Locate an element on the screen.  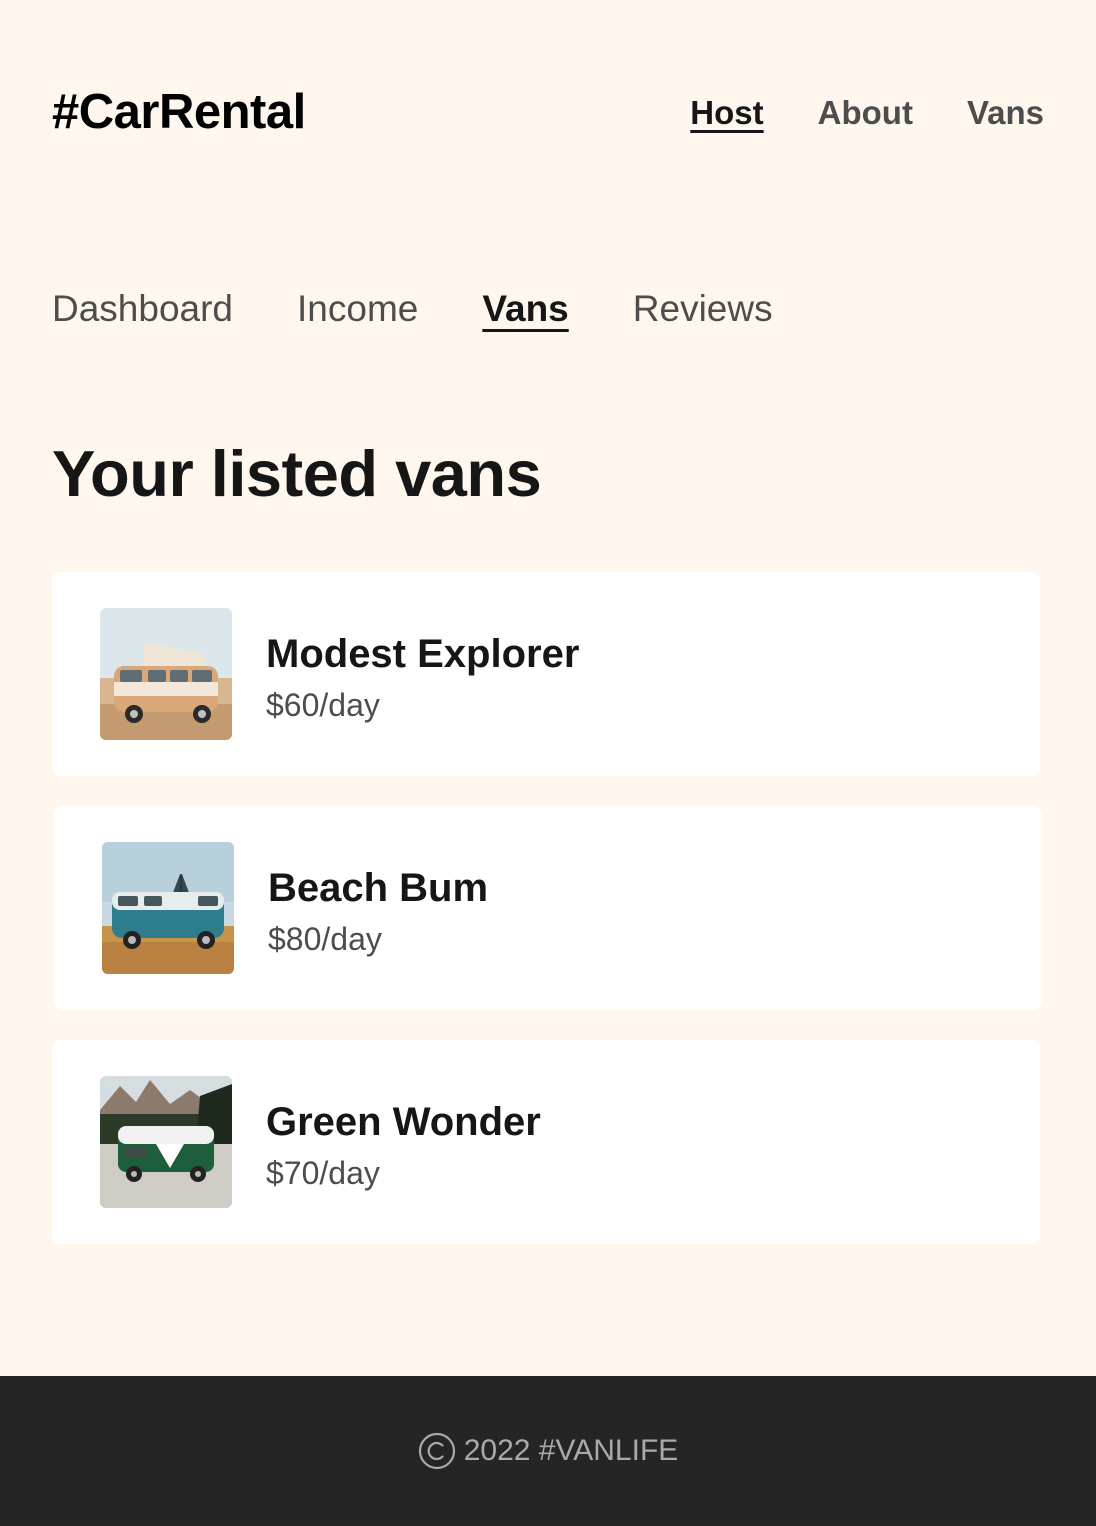
host-nav: Dashboard Income Vans Reviews is located at coordinates (412, 309).